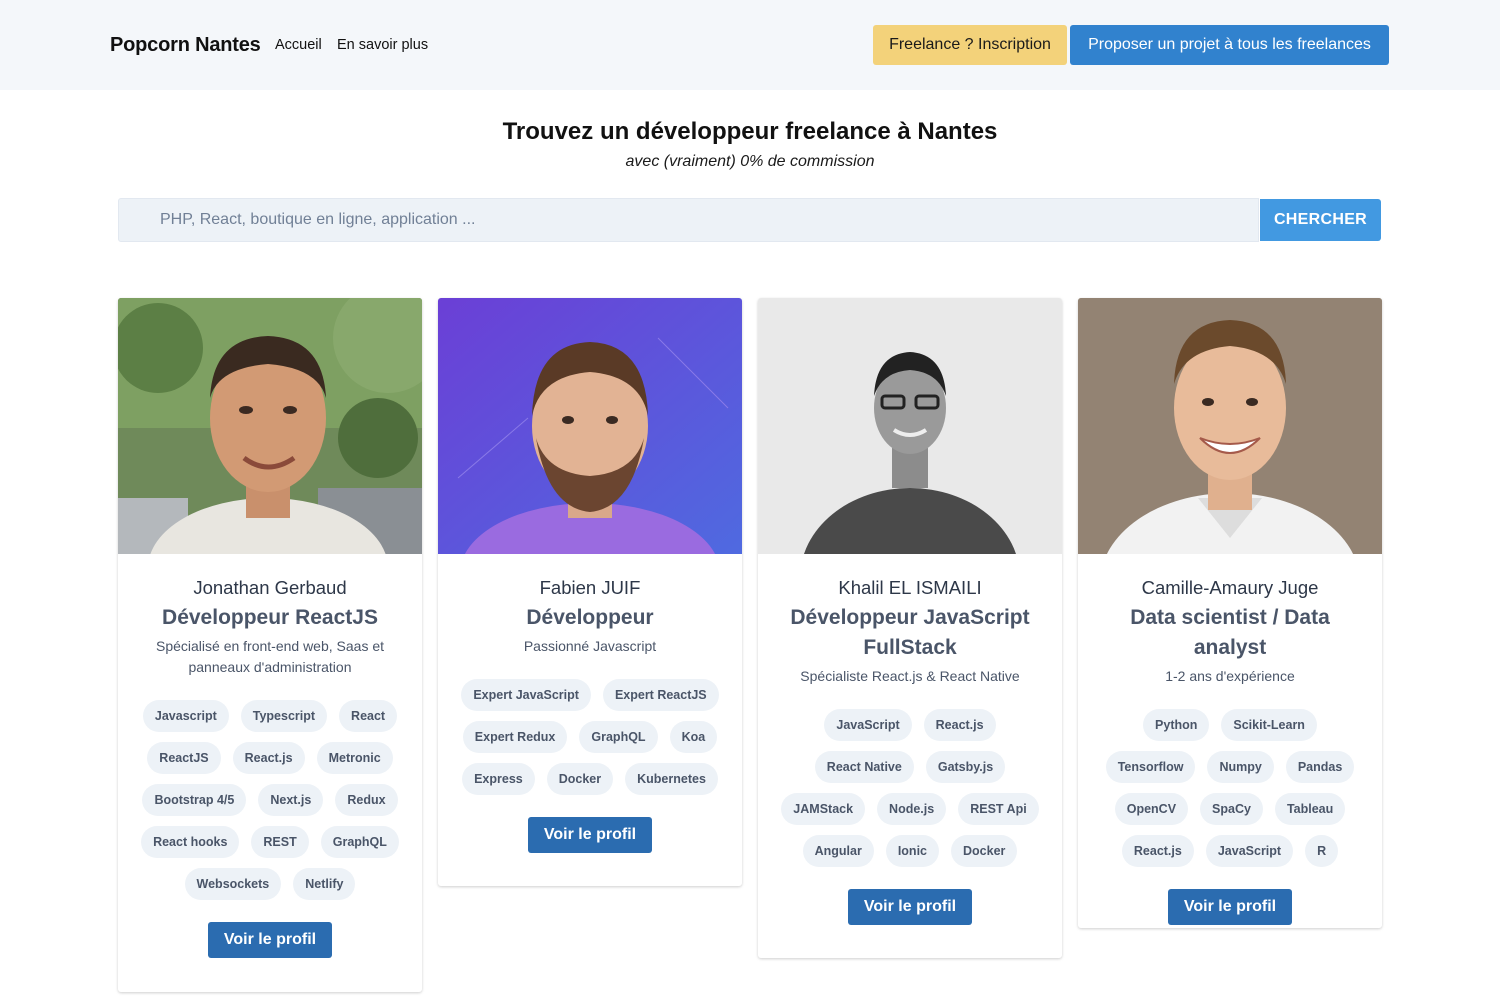 This screenshot has height=1000, width=1500. Describe the element at coordinates (1231, 809) in the screenshot. I see `skill-tag: SpaCy` at that location.